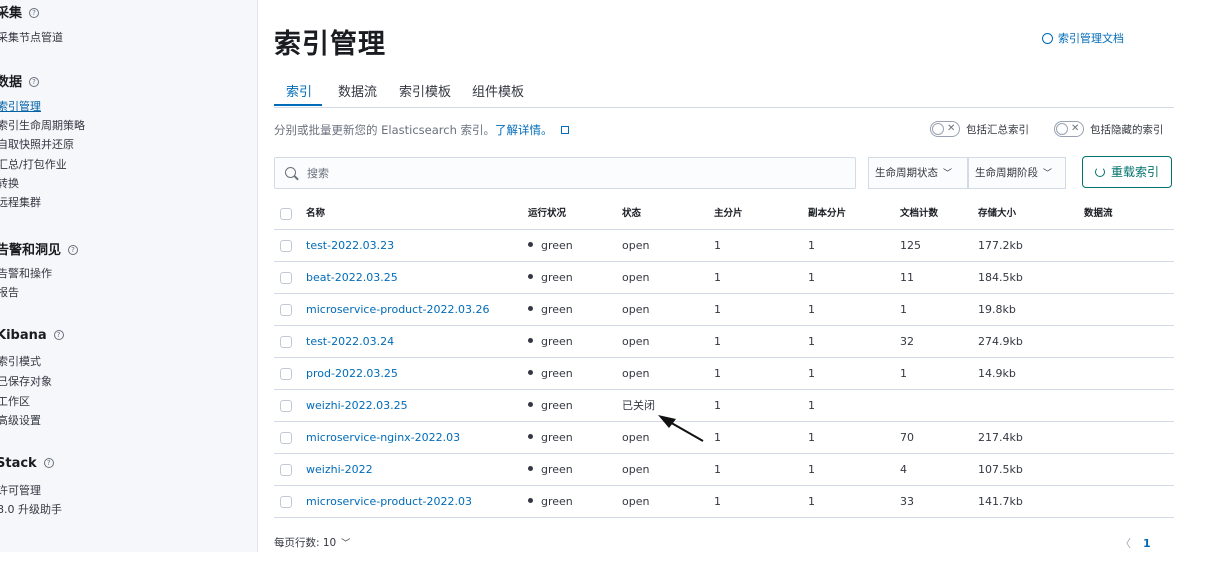  I want to click on include-hidden-toggle: ✕ 包括隐藏的索引, so click(1109, 129).